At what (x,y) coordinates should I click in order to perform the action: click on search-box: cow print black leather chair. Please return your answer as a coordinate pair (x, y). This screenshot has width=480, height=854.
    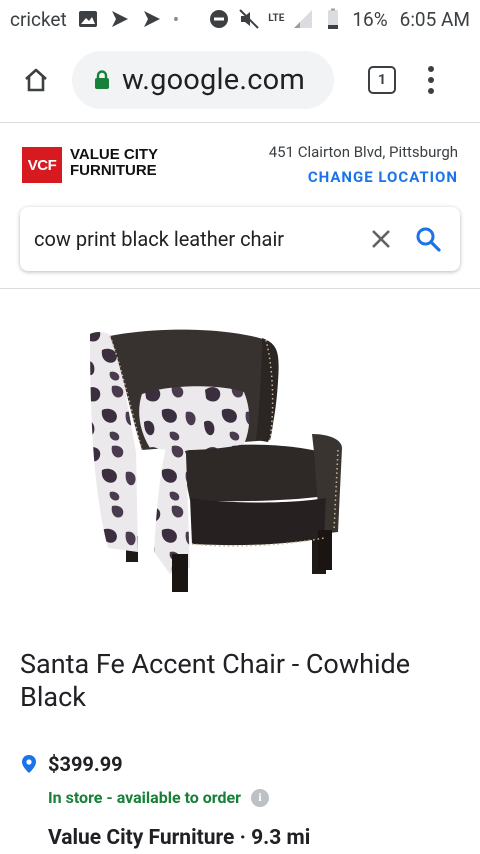
    Looking at the image, I should click on (240, 239).